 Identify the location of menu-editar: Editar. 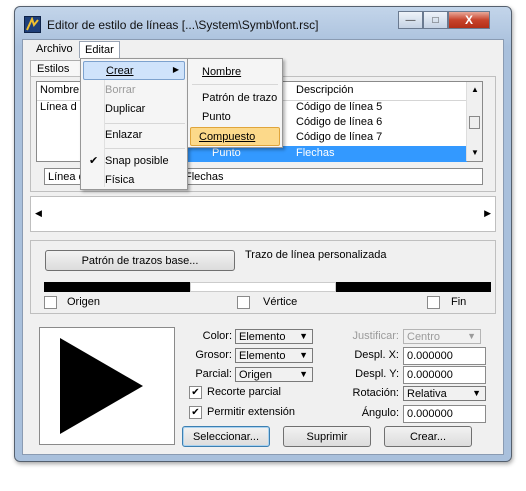
(99, 49).